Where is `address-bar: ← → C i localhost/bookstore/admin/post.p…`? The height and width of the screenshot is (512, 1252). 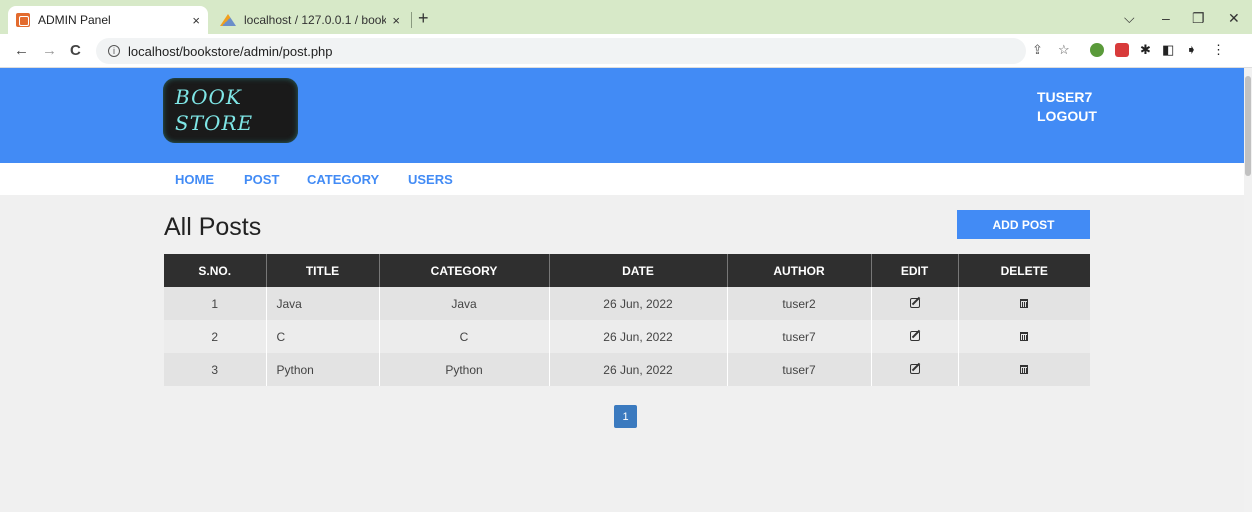
address-bar: ← → C i localhost/bookstore/admin/post.p… is located at coordinates (626, 51).